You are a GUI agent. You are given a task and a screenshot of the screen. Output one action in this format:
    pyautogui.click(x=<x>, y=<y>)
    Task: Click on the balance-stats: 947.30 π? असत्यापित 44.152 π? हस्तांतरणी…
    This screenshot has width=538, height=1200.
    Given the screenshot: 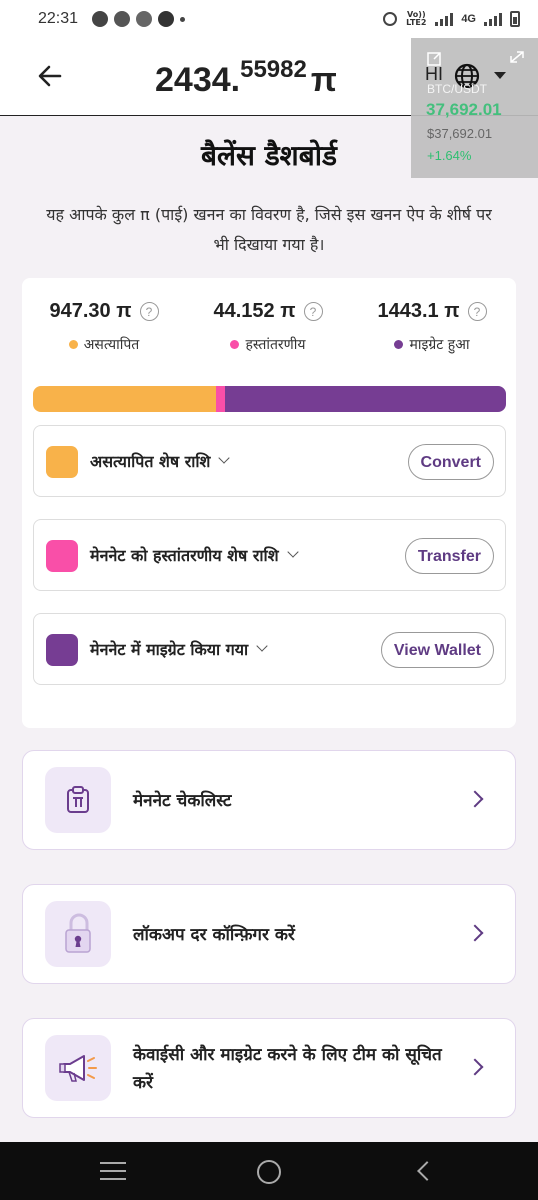 What is the action you would take?
    pyautogui.click(x=269, y=327)
    